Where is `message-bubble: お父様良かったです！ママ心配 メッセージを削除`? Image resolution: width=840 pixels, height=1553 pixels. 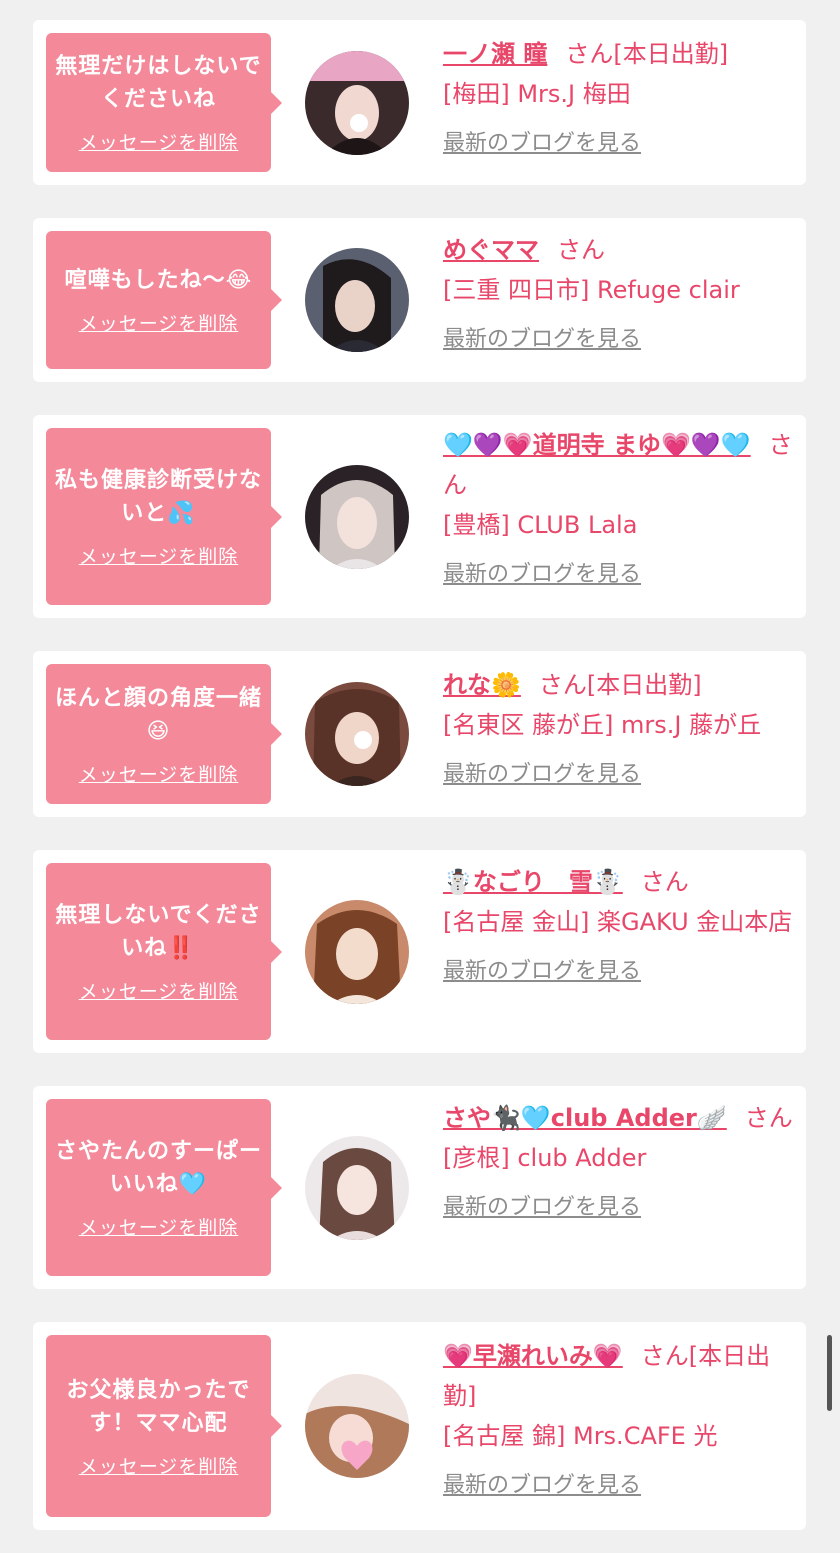 message-bubble: お父様良かったです！ママ心配 メッセージを削除 is located at coordinates (164, 1426).